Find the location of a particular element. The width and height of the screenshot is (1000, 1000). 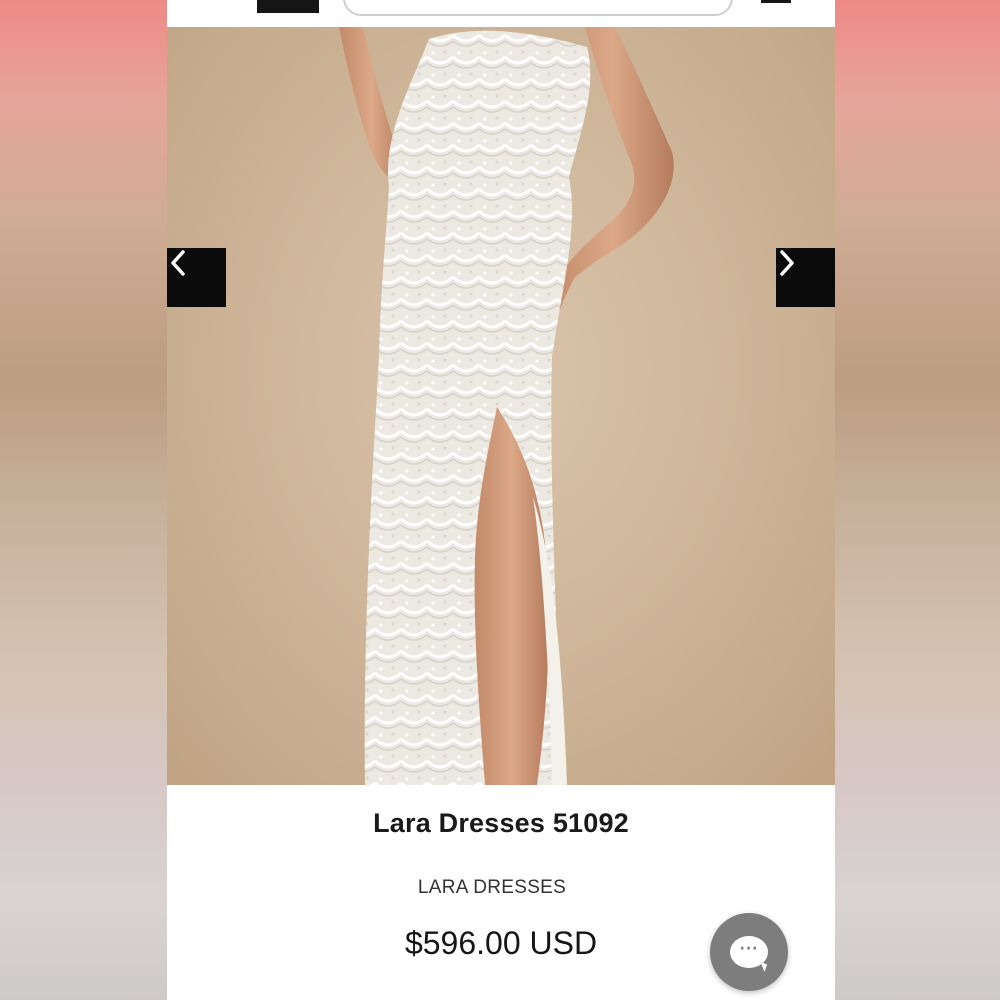

chat-bubble-icon: ··· is located at coordinates (749, 952).